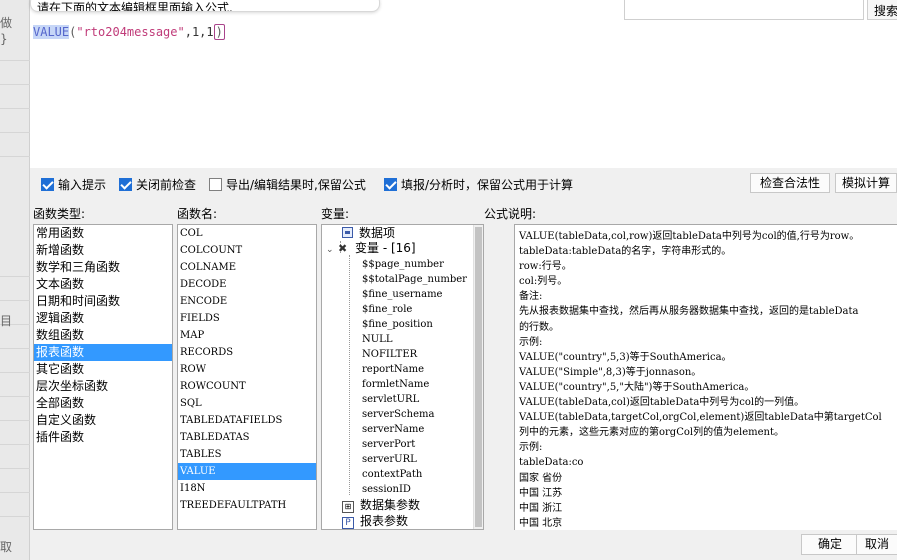 This screenshot has width=897, height=560. I want to click on fn-type-item: 逻辑函数, so click(103, 318).